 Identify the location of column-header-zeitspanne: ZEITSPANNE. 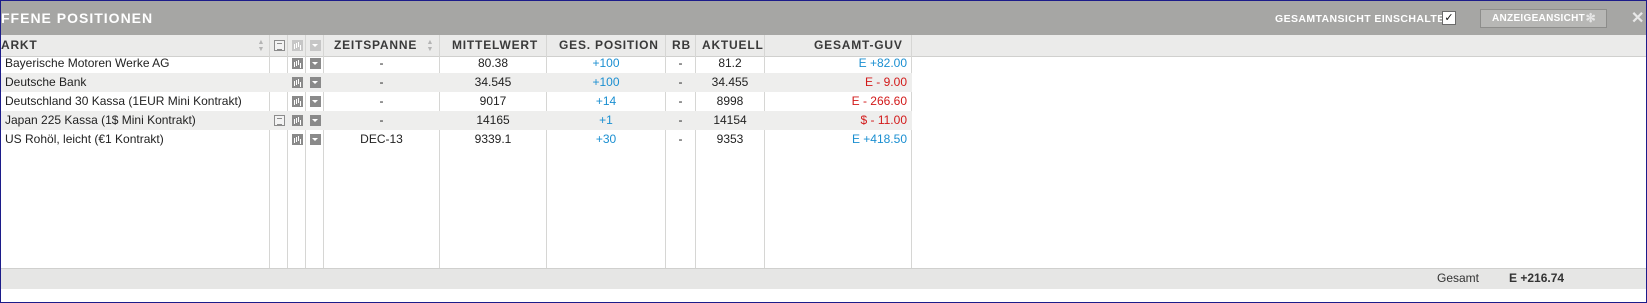
(375, 45).